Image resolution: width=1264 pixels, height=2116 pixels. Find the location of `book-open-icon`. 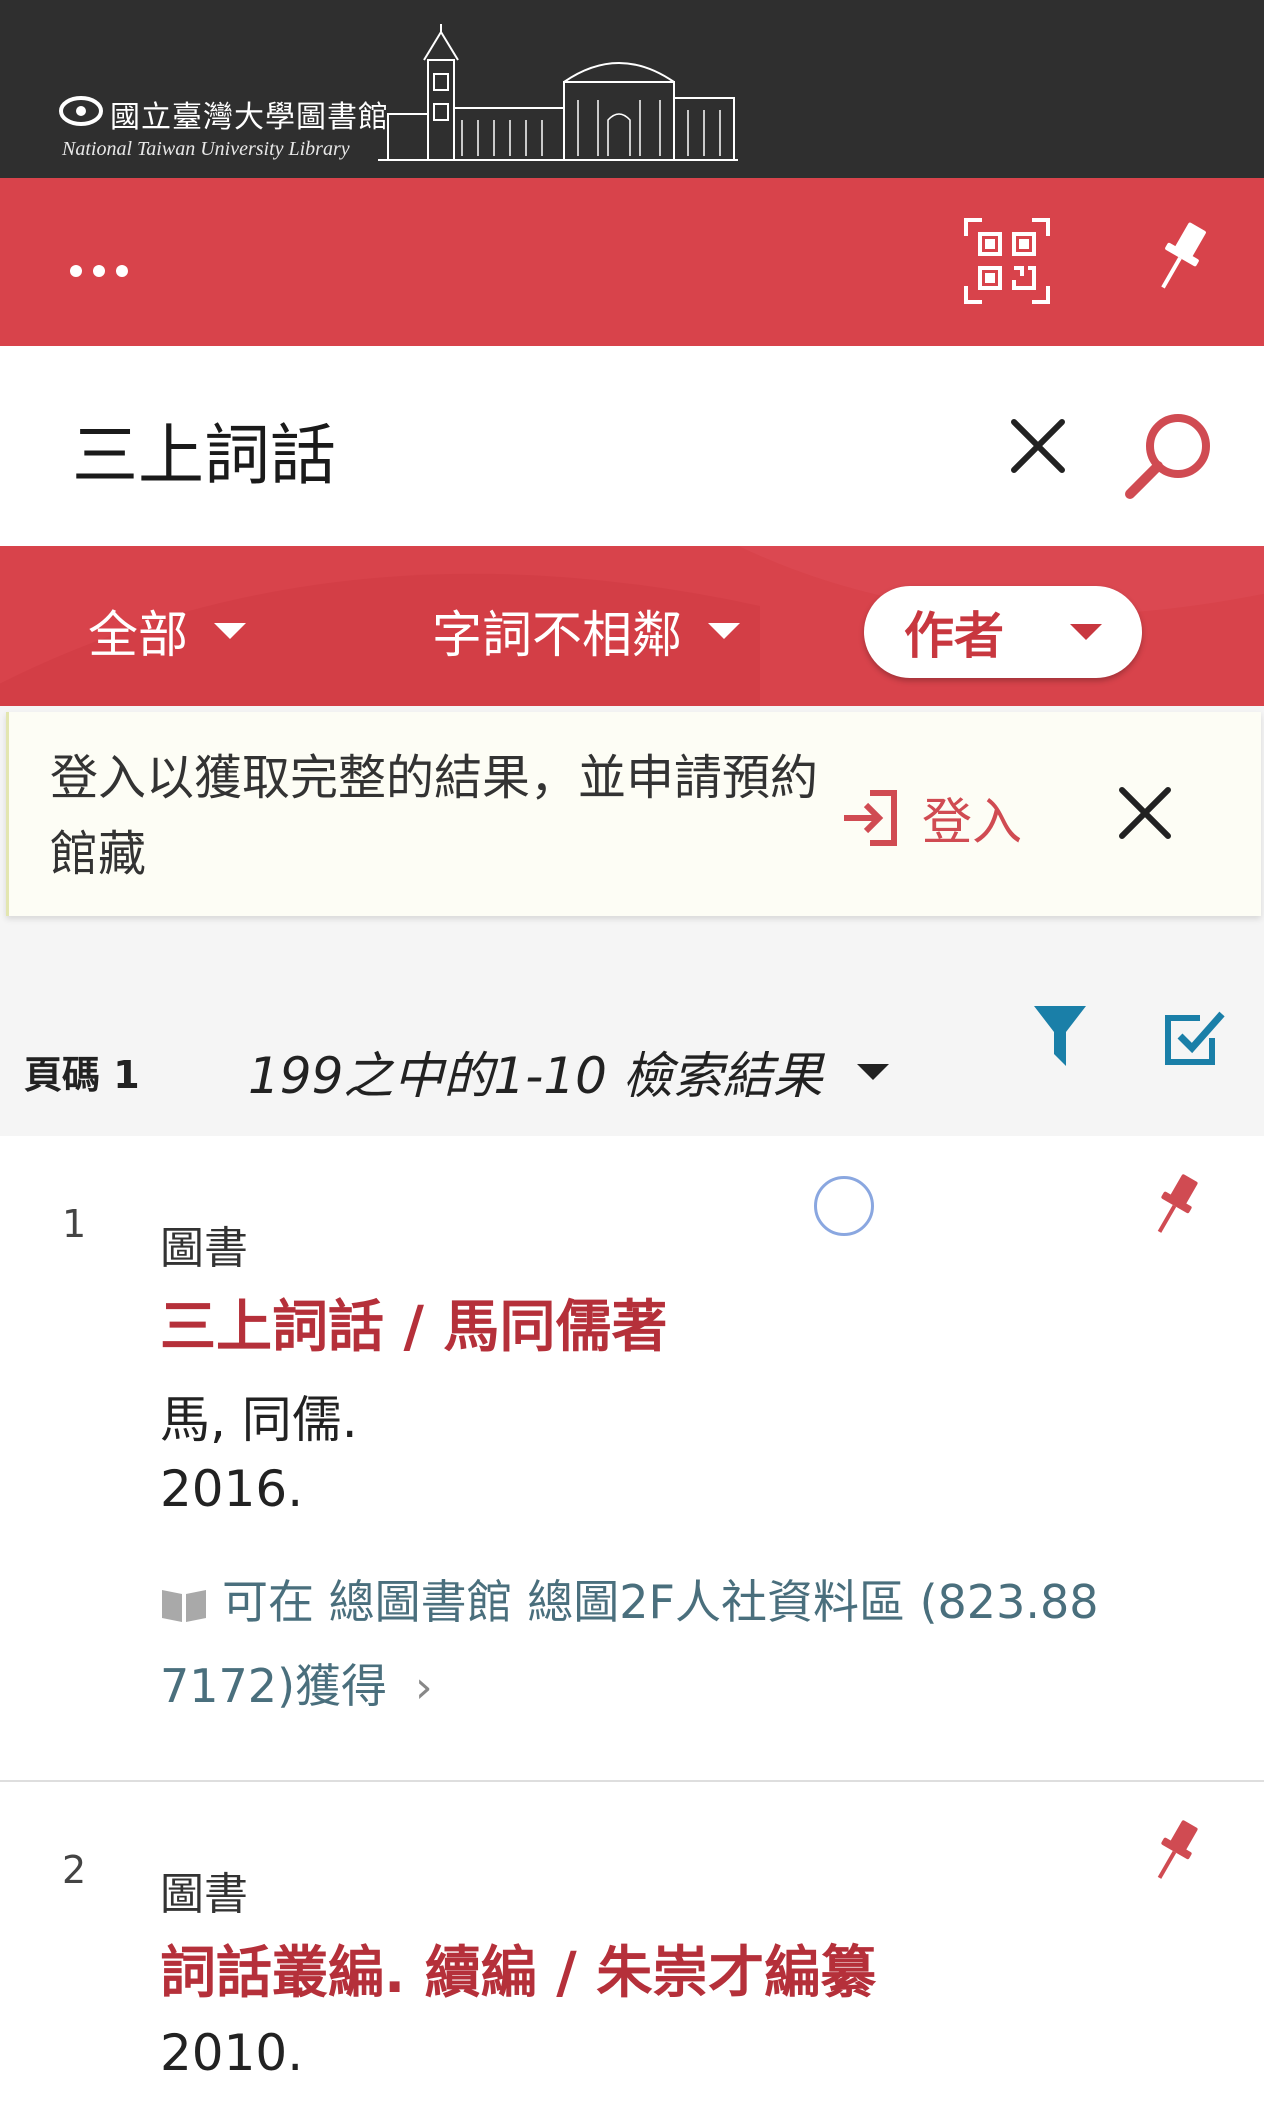

book-open-icon is located at coordinates (184, 1606).